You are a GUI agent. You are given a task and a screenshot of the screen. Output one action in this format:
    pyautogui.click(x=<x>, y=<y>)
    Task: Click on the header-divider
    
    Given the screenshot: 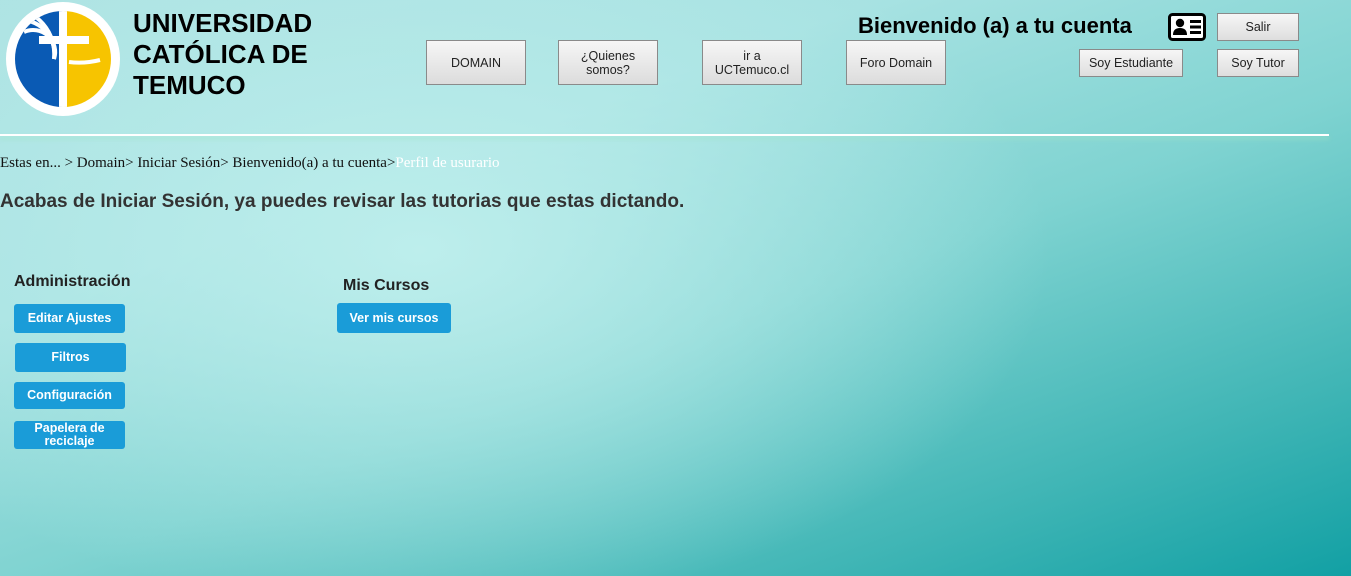 What is the action you would take?
    pyautogui.click(x=664, y=135)
    